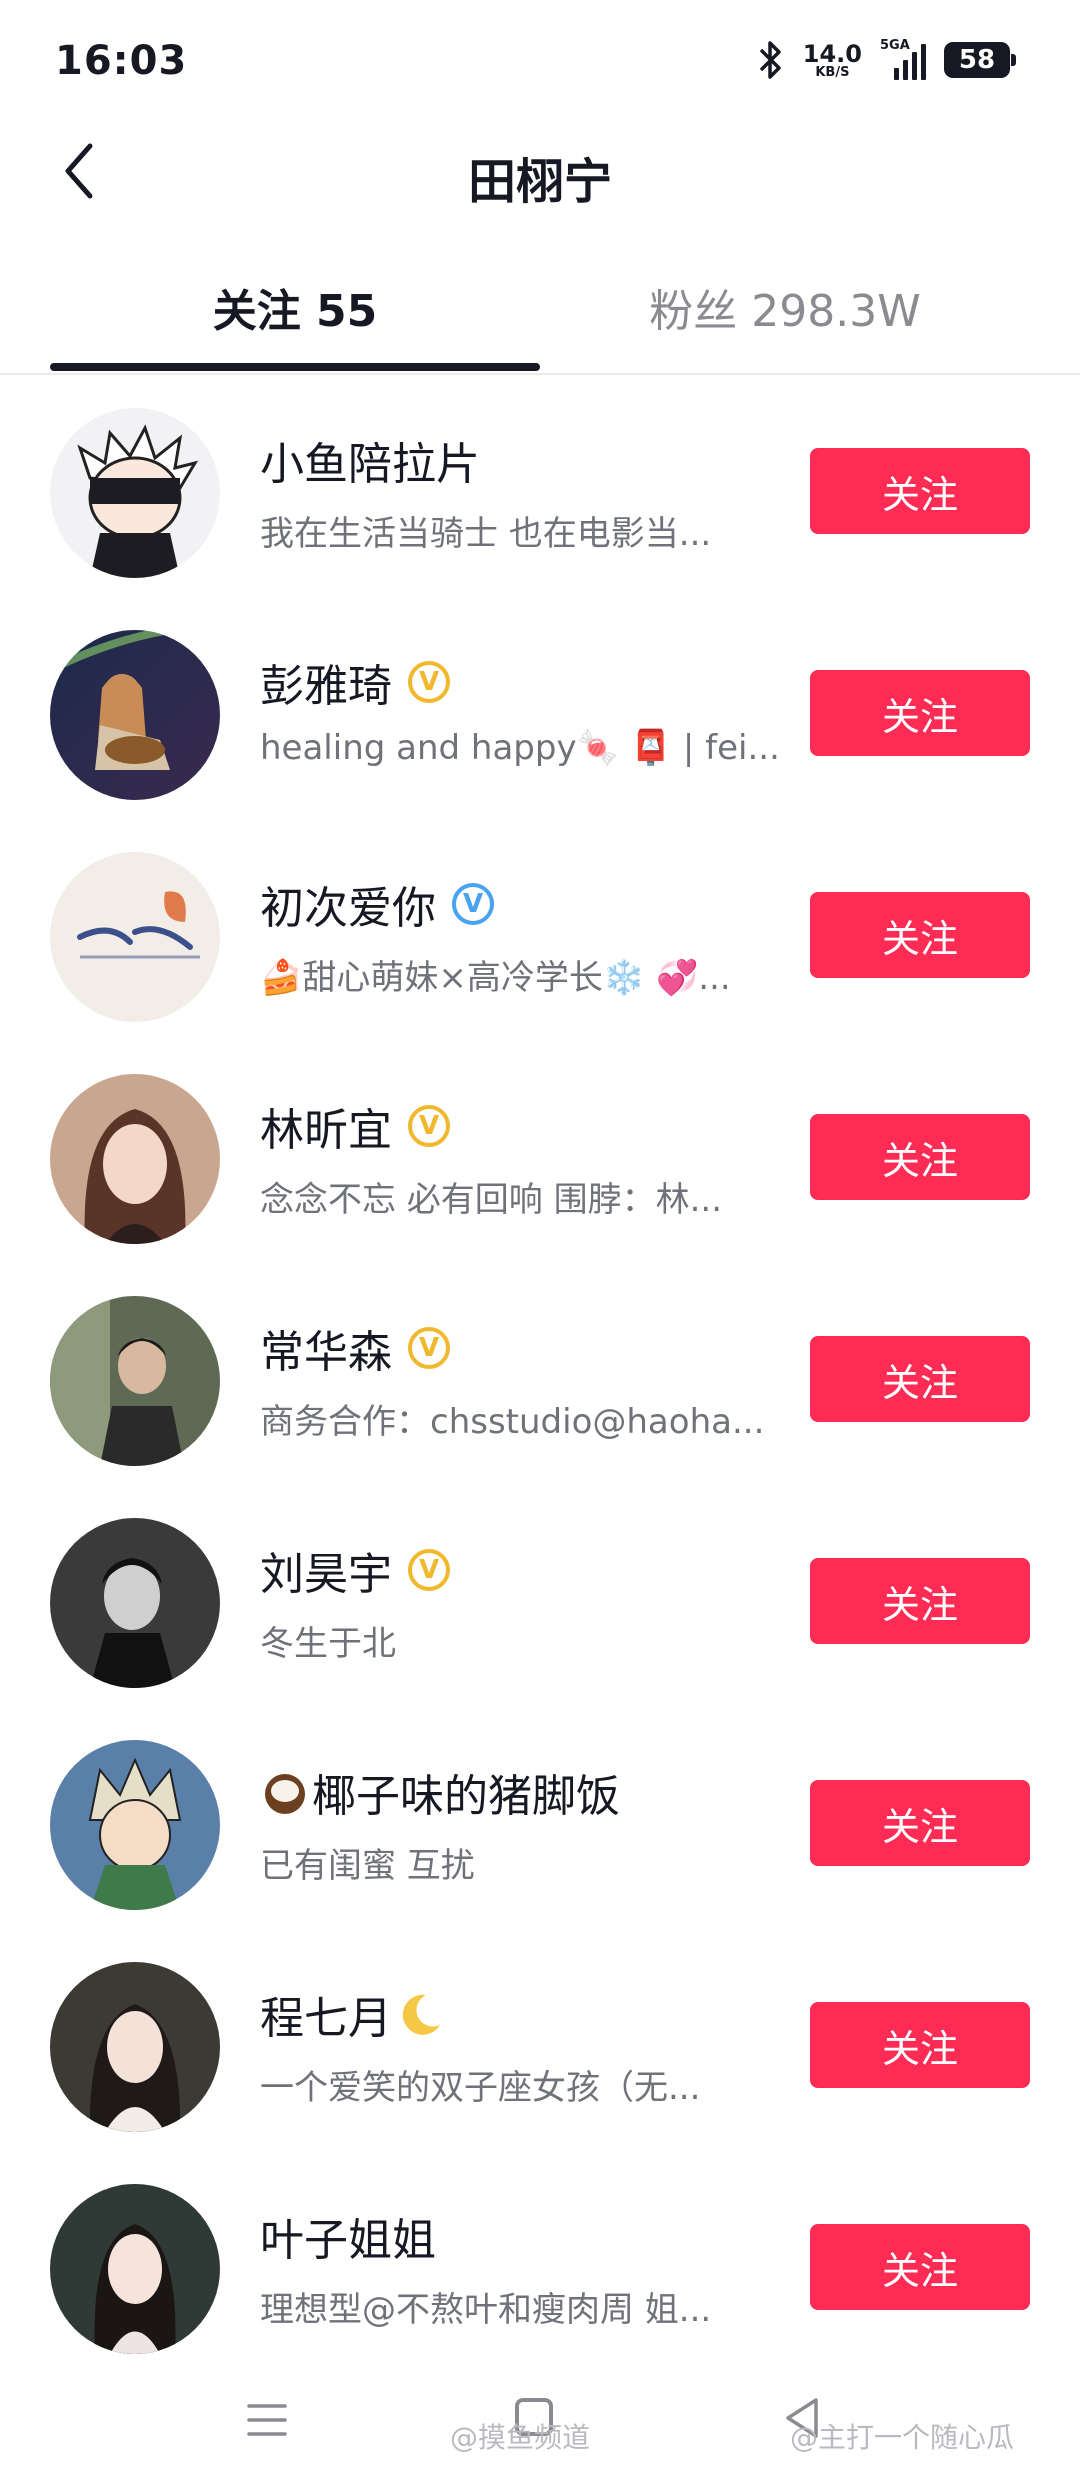 The height and width of the screenshot is (2478, 1080). What do you see at coordinates (980, 60) in the screenshot?
I see `battery-icon: 58` at bounding box center [980, 60].